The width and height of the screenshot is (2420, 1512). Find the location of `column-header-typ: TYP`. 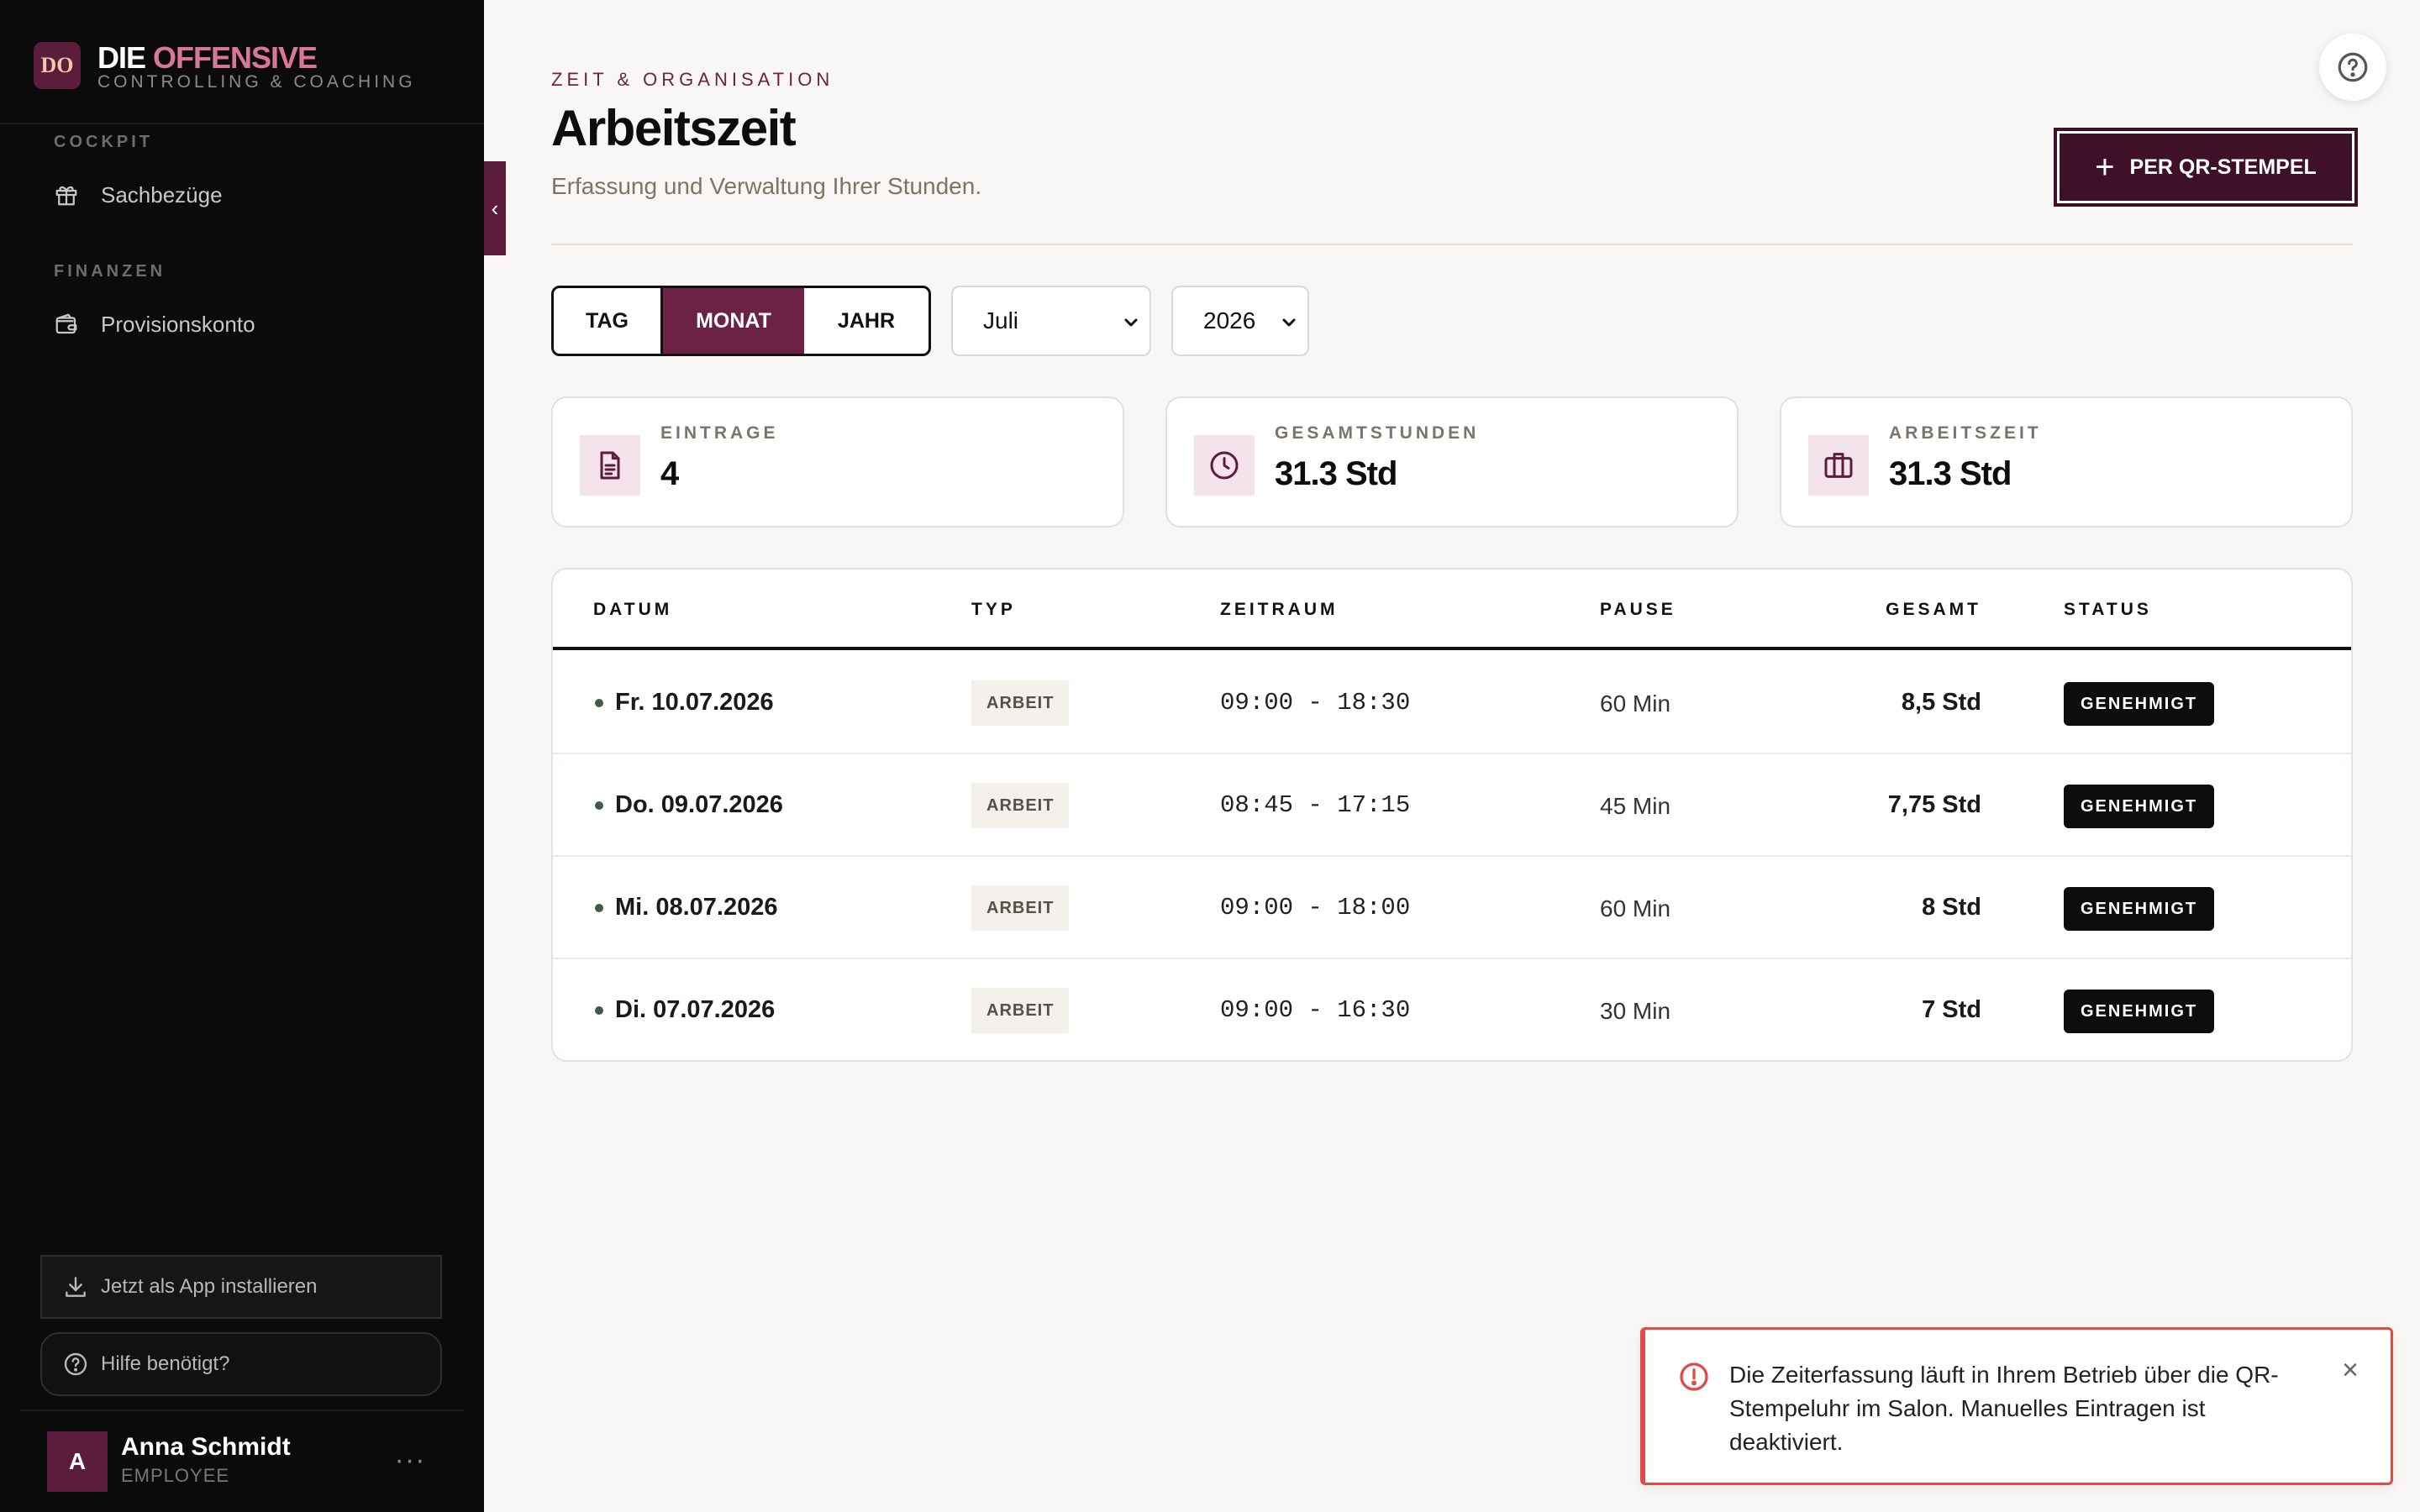

column-header-typ: TYP is located at coordinates (993, 610).